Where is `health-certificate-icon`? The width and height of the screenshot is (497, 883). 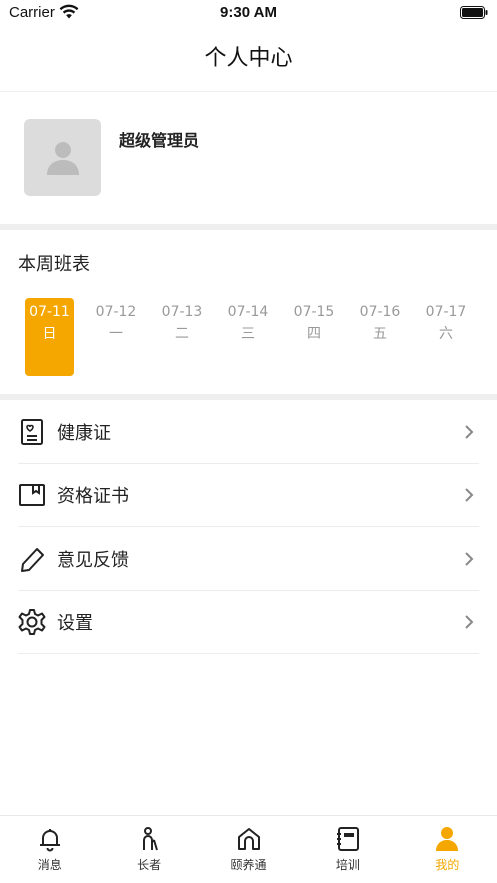 health-certificate-icon is located at coordinates (32, 431).